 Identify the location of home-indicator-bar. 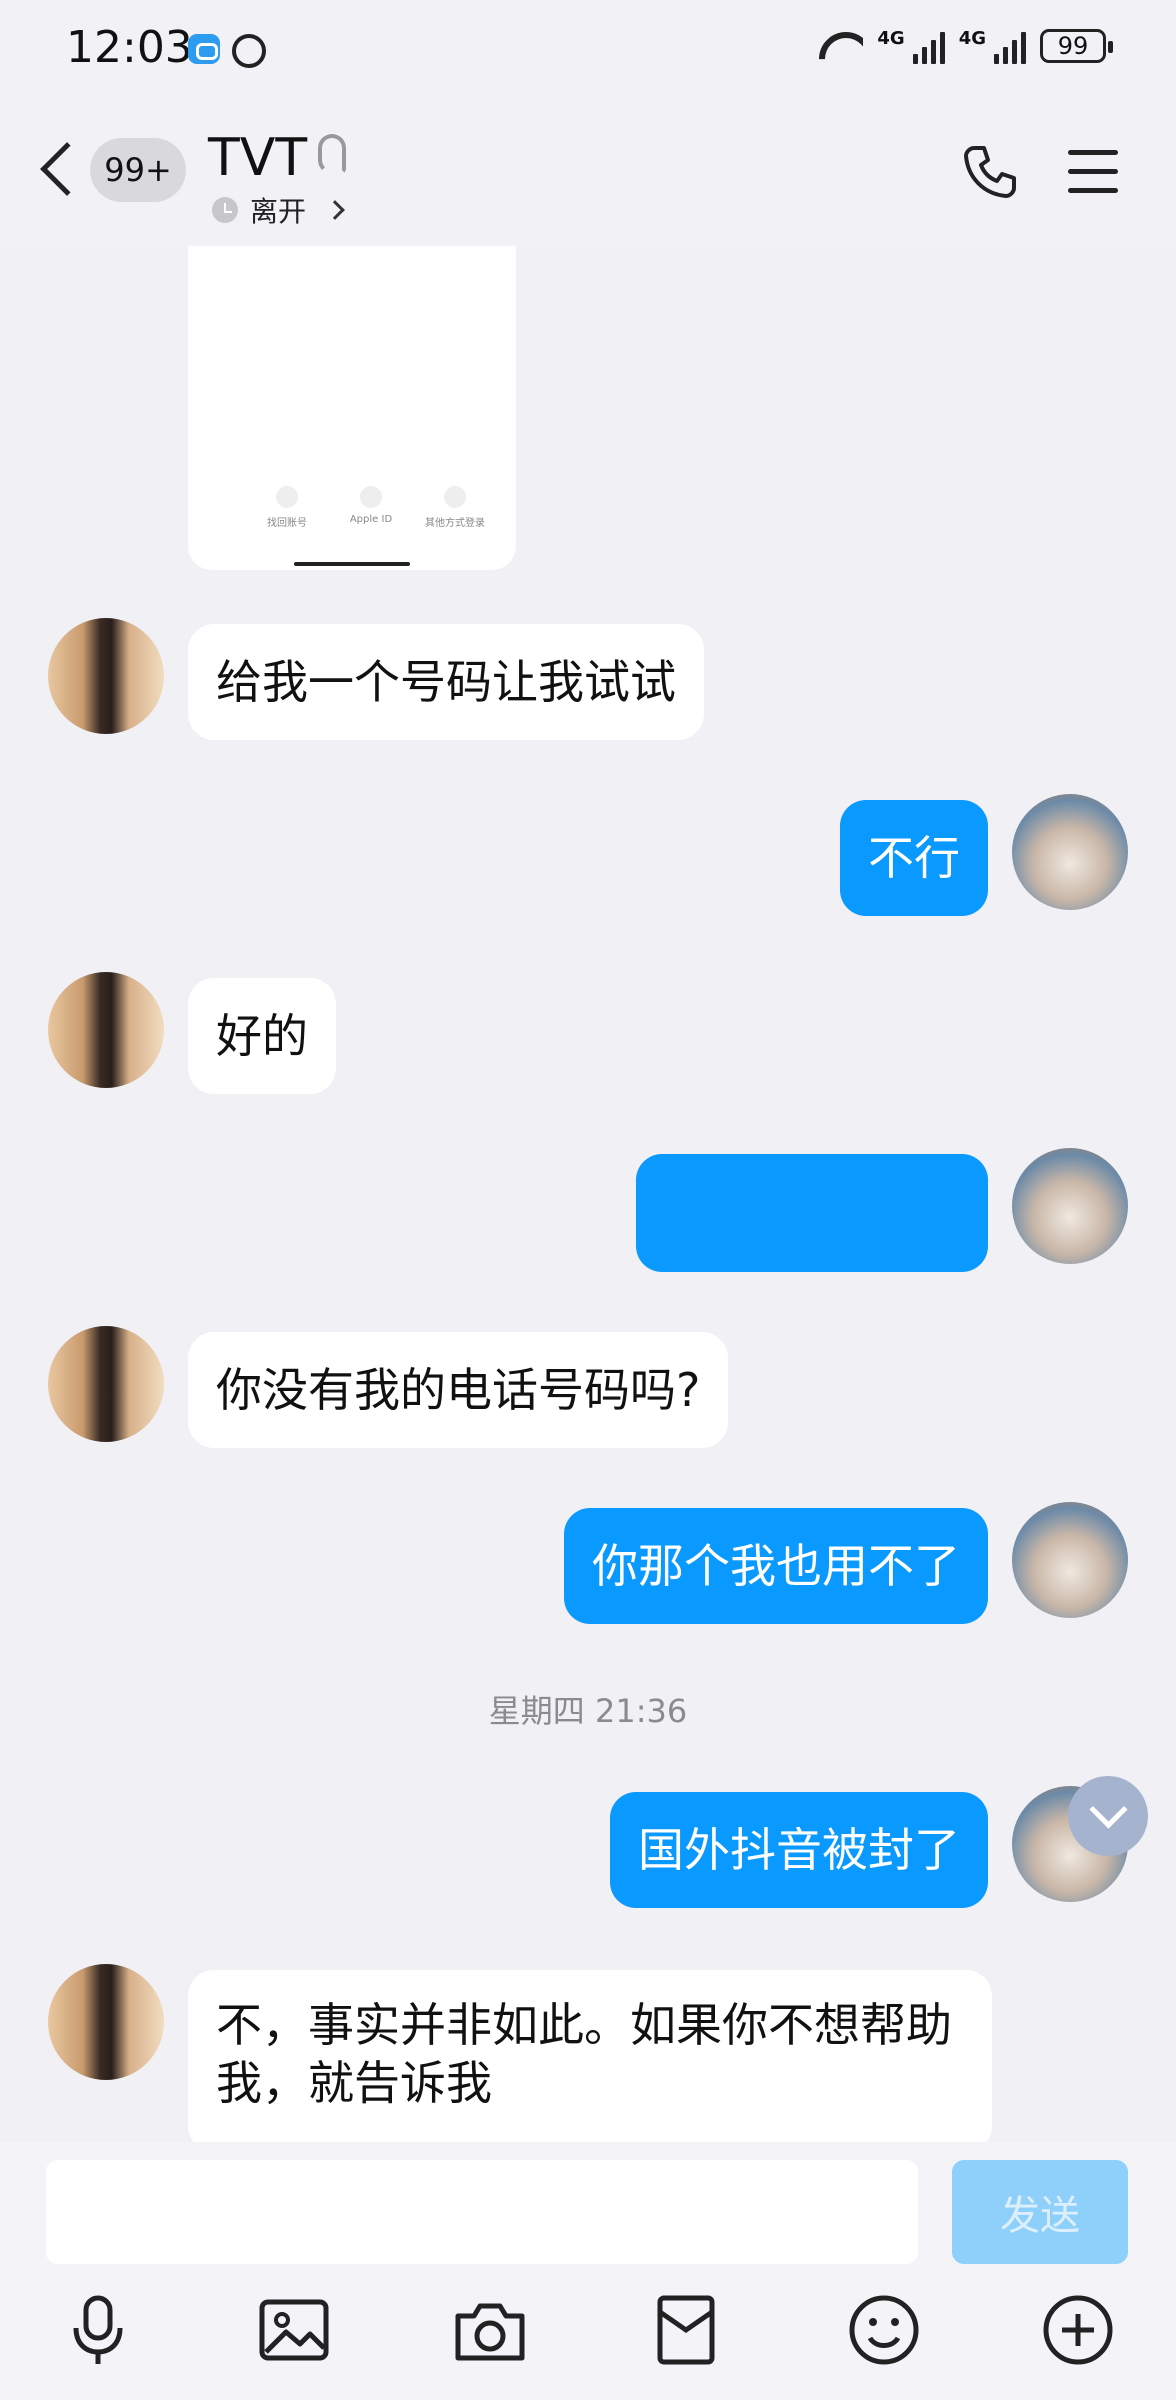
(352, 564).